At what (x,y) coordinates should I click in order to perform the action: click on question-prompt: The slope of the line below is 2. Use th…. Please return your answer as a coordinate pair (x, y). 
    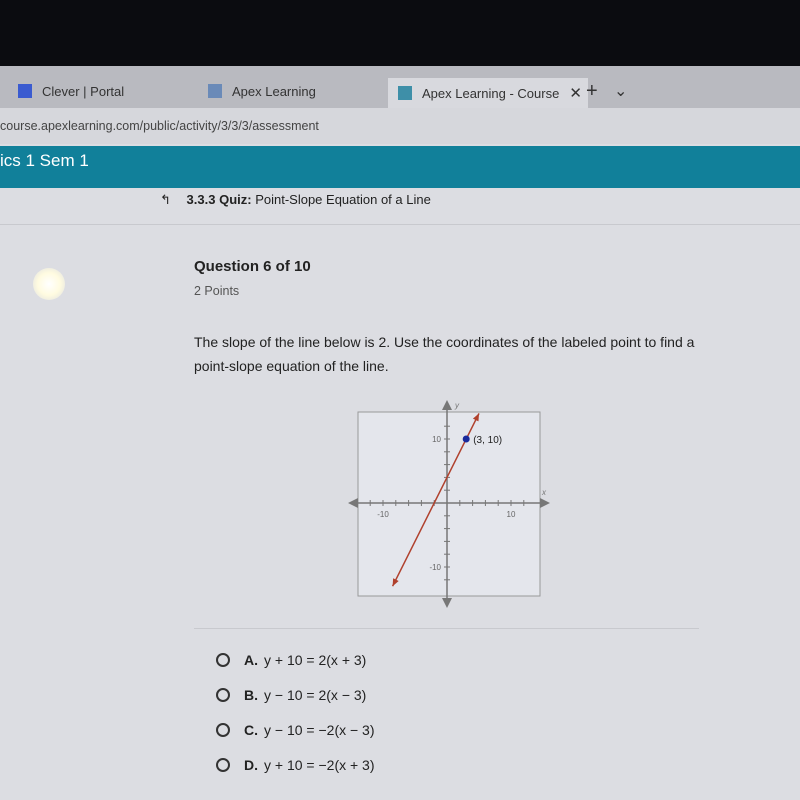
    Looking at the image, I should click on (444, 354).